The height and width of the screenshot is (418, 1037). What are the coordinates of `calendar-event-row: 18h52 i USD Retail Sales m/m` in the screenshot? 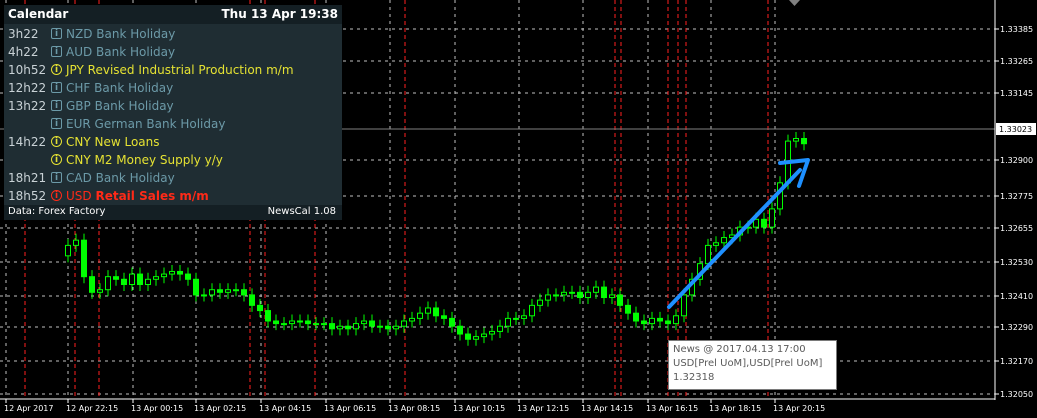 It's located at (173, 196).